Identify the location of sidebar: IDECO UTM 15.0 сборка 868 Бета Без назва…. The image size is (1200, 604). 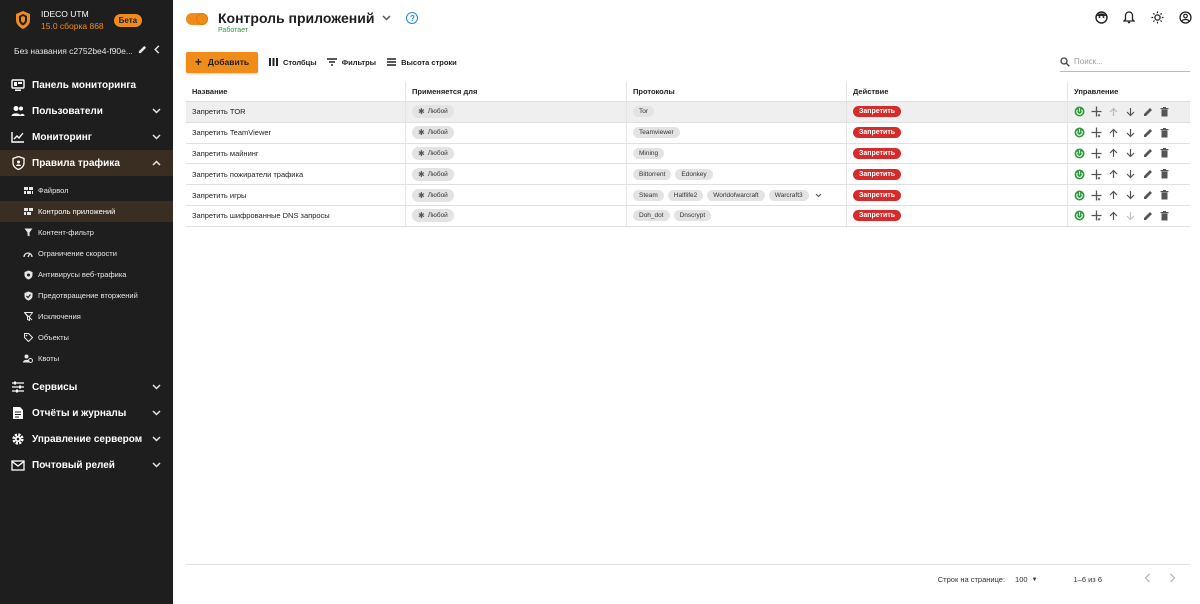
(86, 302).